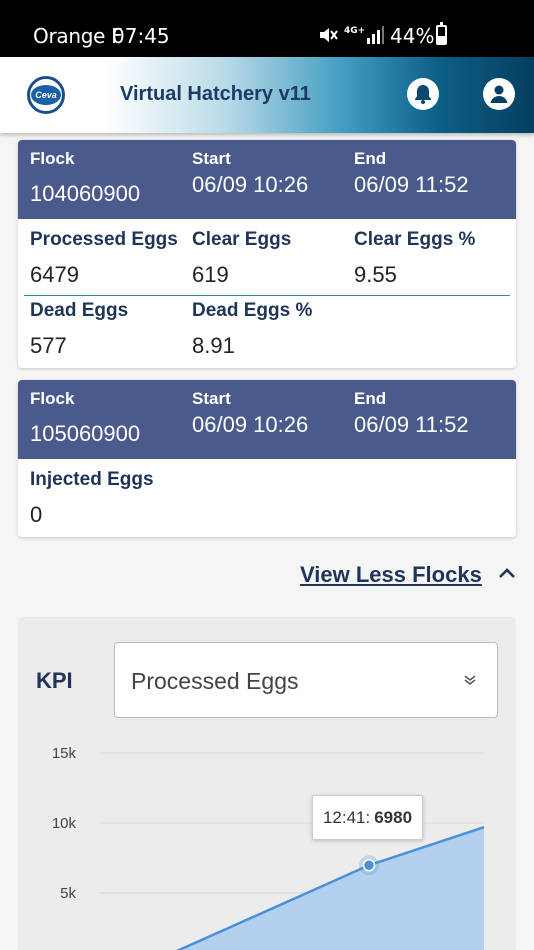  What do you see at coordinates (54, 274) in the screenshot?
I see `metric-value: 6479` at bounding box center [54, 274].